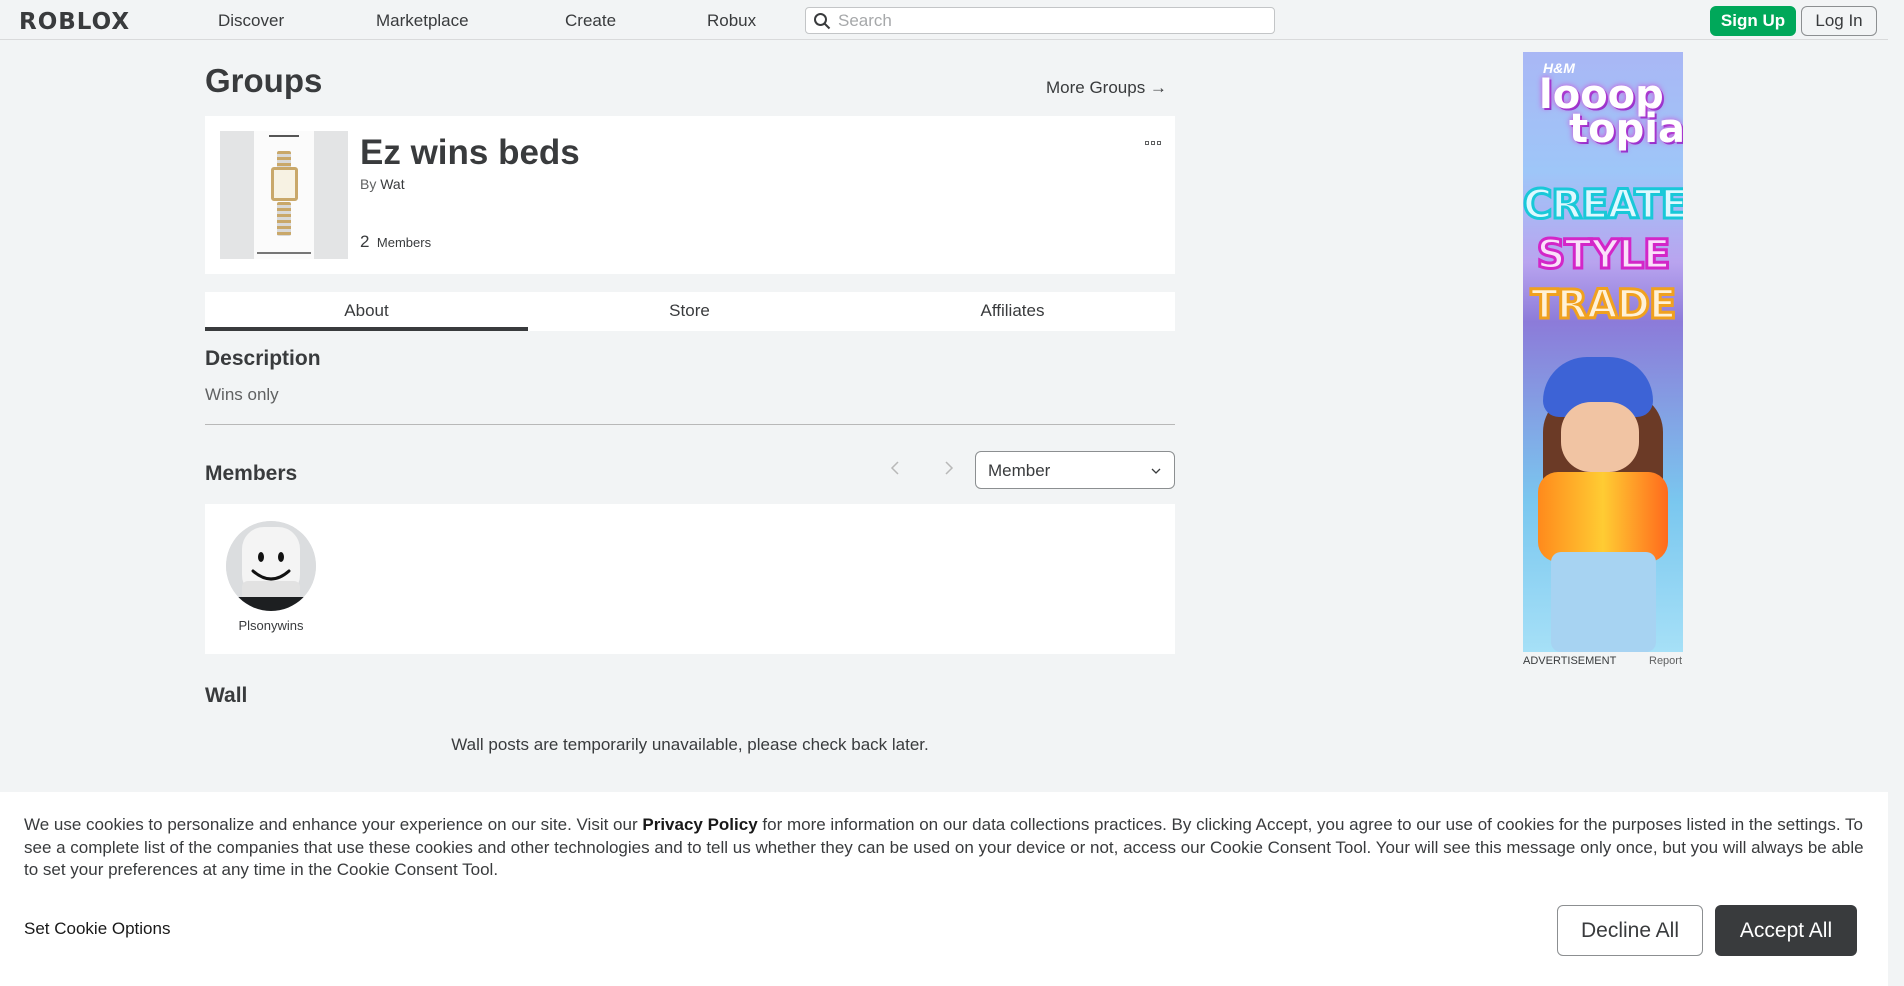 The height and width of the screenshot is (986, 1904). Describe the element at coordinates (1048, 20) in the screenshot. I see `search-input` at that location.